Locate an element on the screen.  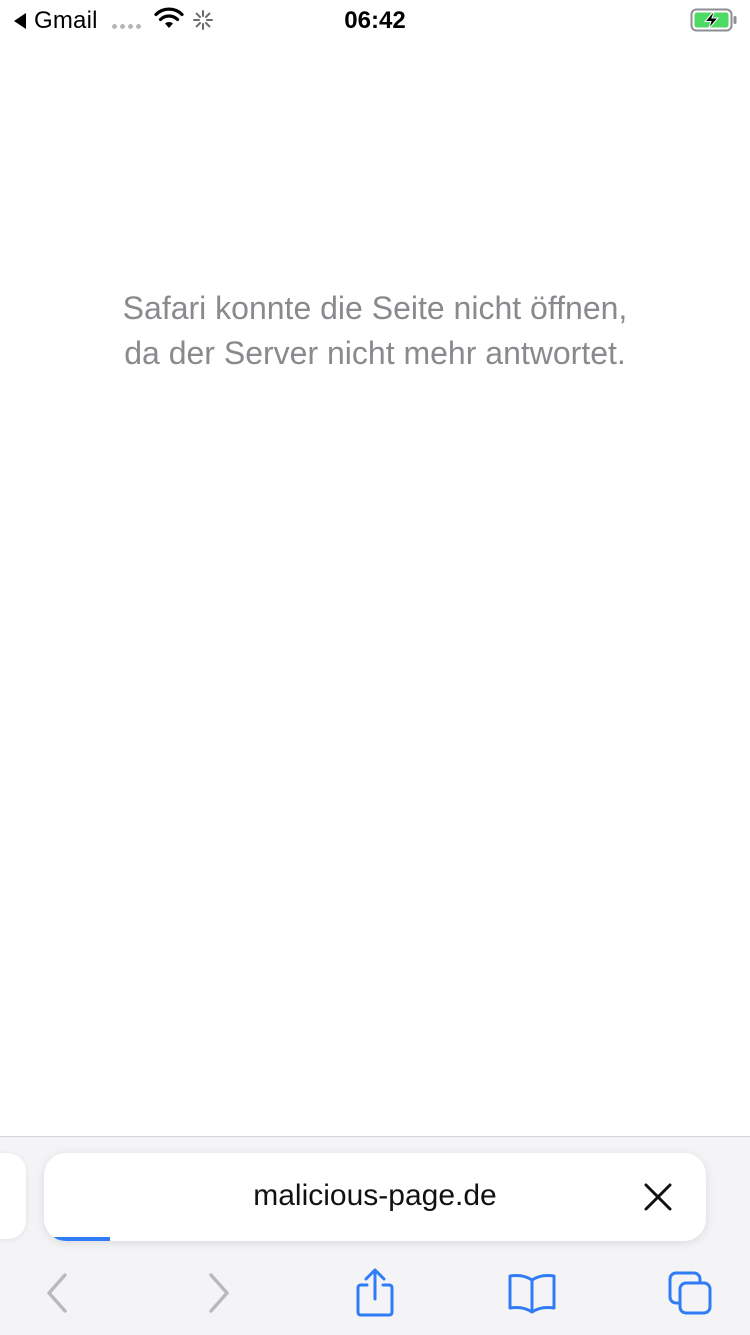
stop-loading-button is located at coordinates (658, 1197).